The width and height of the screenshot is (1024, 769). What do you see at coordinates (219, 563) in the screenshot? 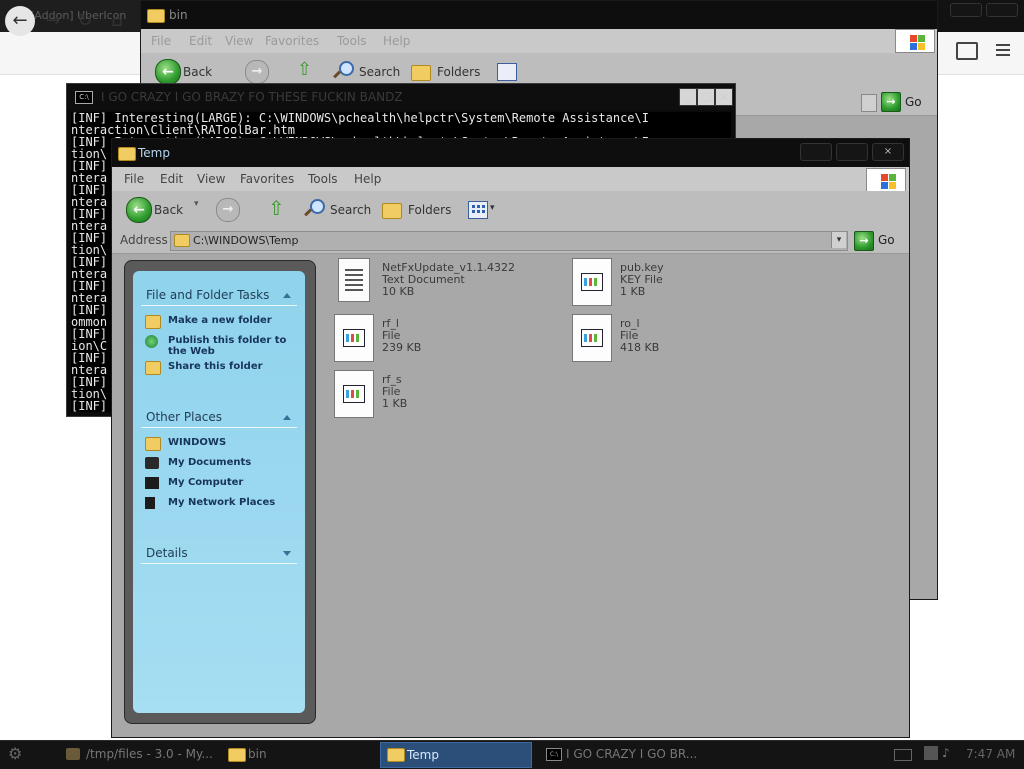
I see `section-divider` at bounding box center [219, 563].